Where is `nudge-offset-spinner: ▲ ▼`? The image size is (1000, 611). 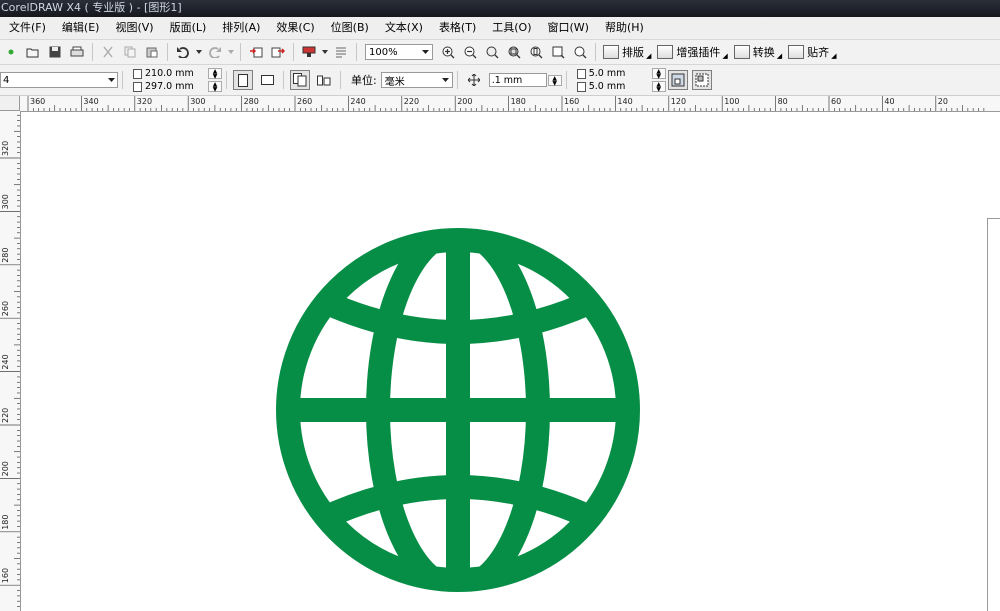
nudge-offset-spinner: ▲ ▼ is located at coordinates (554, 80).